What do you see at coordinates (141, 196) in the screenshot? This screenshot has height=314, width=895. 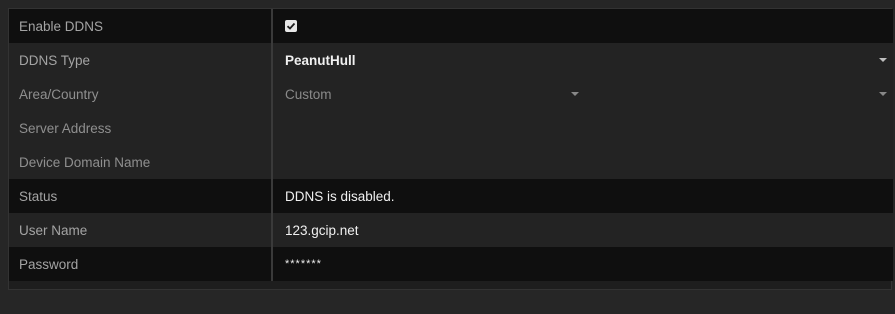 I see `status-label: Status` at bounding box center [141, 196].